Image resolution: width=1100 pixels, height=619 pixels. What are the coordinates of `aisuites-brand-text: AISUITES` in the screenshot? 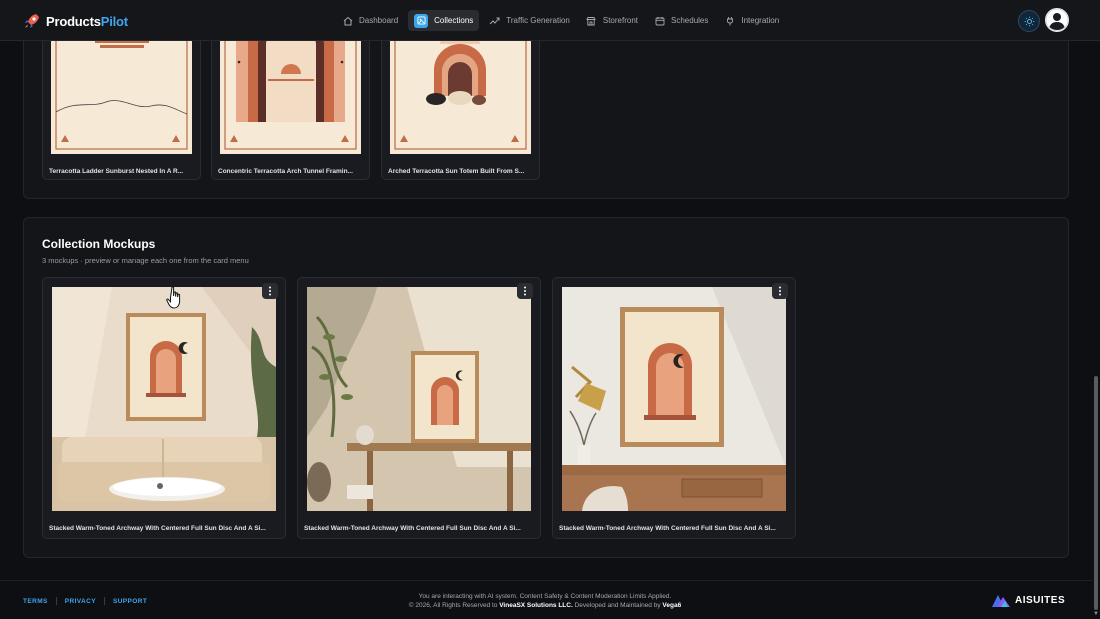 It's located at (1040, 600).